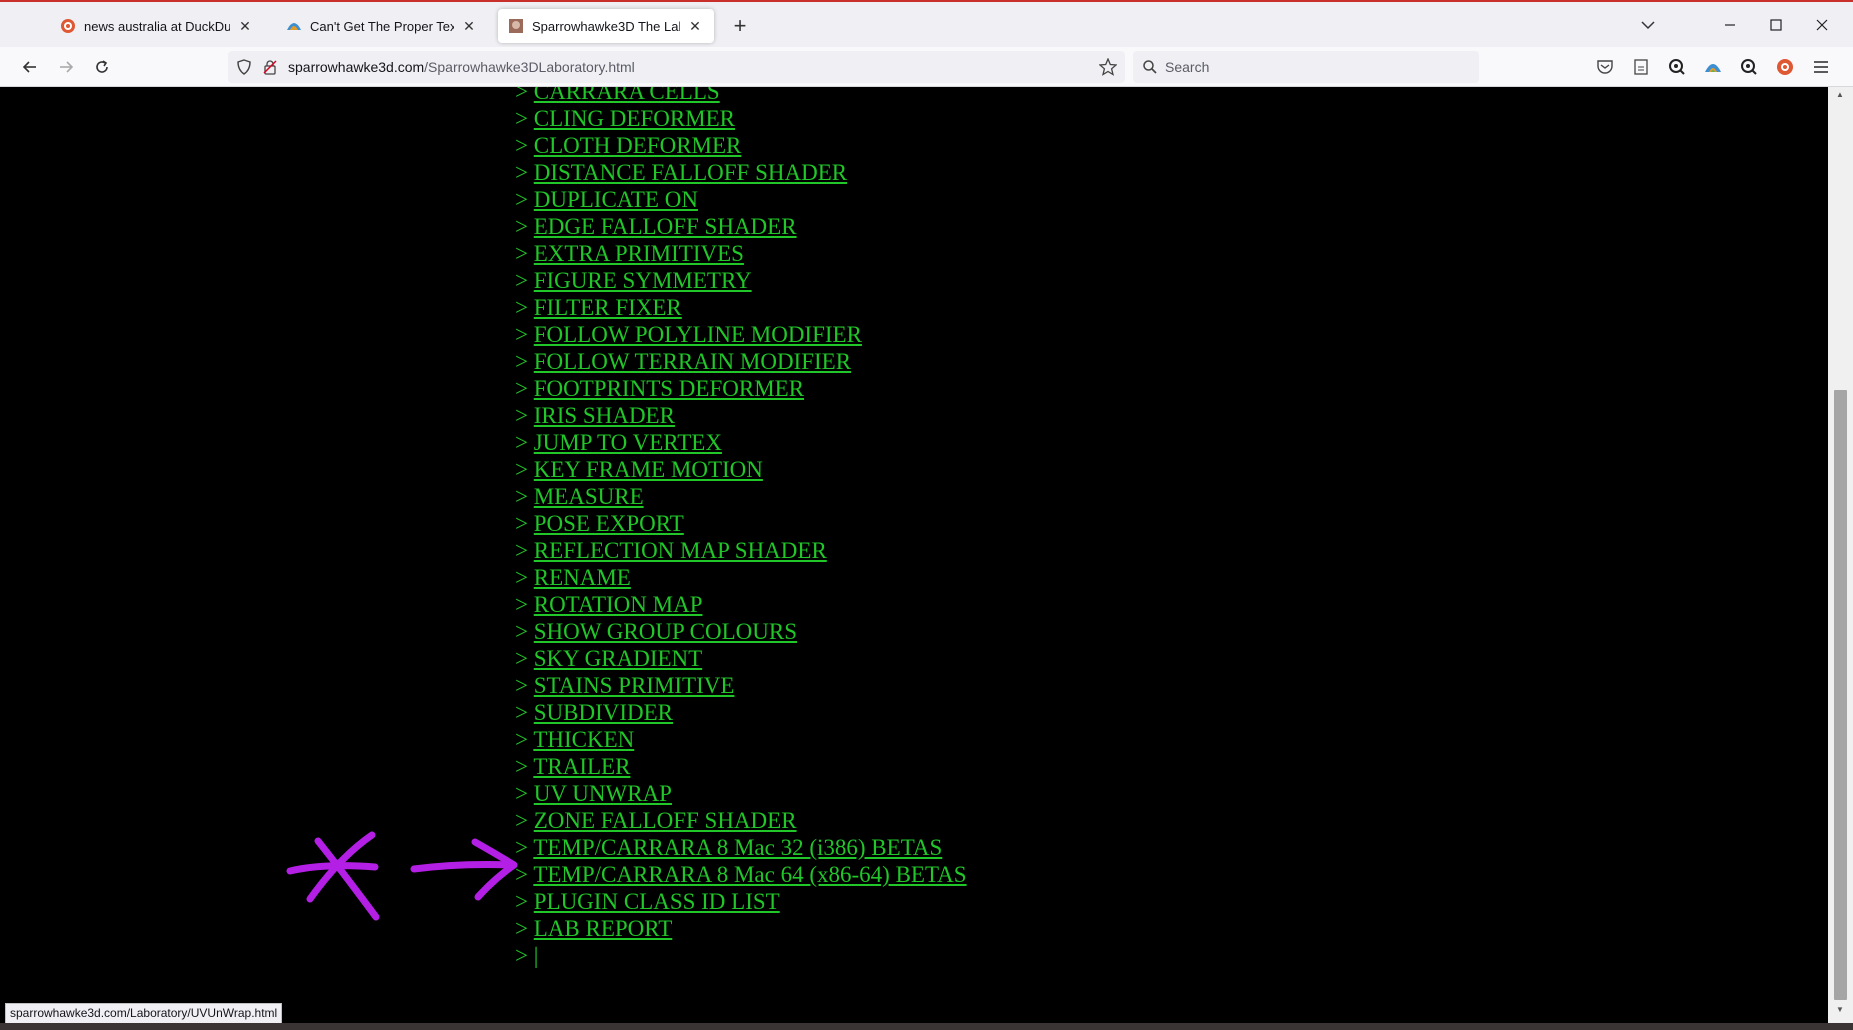  Describe the element at coordinates (1641, 67) in the screenshot. I see `reader-view-icon` at that location.